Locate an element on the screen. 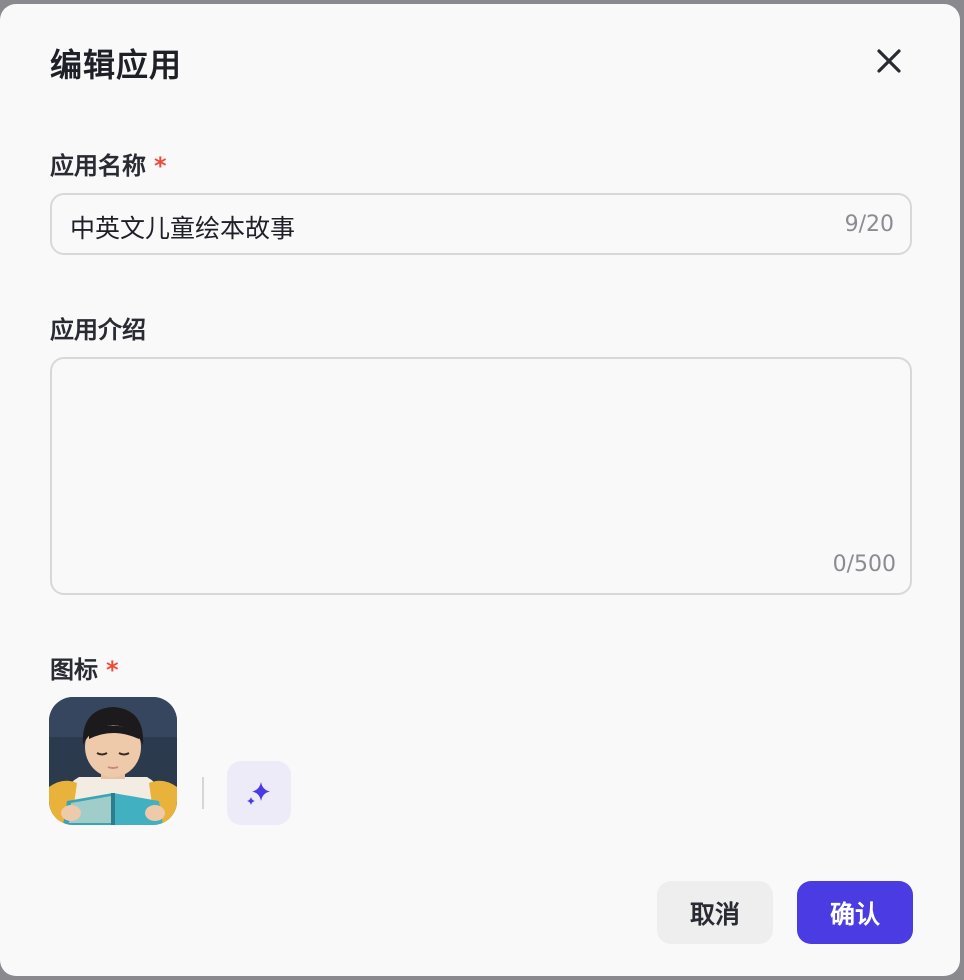  app-name-value: 中英文儿童绘本故事 is located at coordinates (182, 227).